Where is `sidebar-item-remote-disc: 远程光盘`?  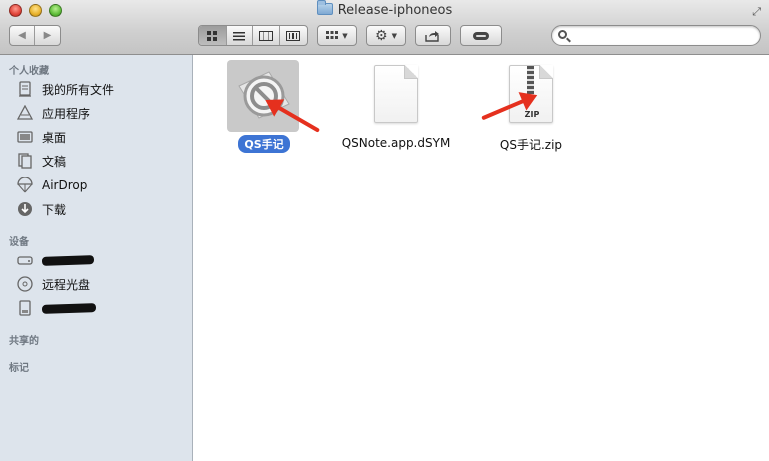 sidebar-item-remote-disc: 远程光盘 is located at coordinates (101, 284).